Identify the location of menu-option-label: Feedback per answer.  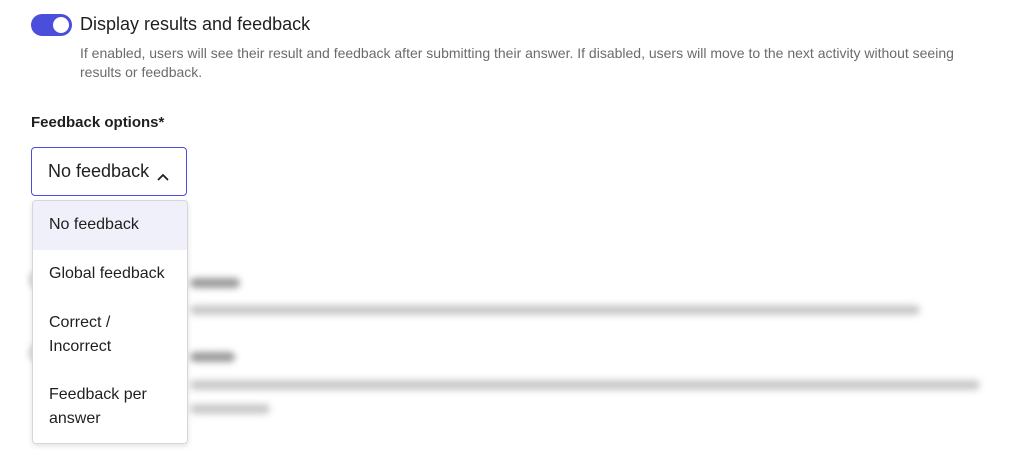
(98, 406).